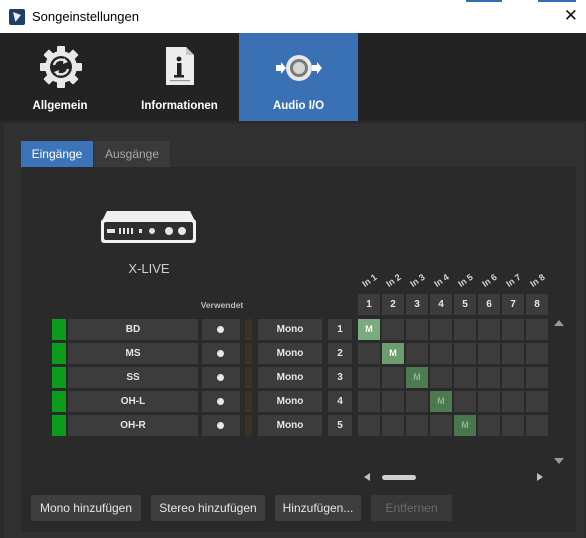 This screenshot has height=538, width=586. Describe the element at coordinates (340, 401) in the screenshot. I see `row-number: 4` at that location.